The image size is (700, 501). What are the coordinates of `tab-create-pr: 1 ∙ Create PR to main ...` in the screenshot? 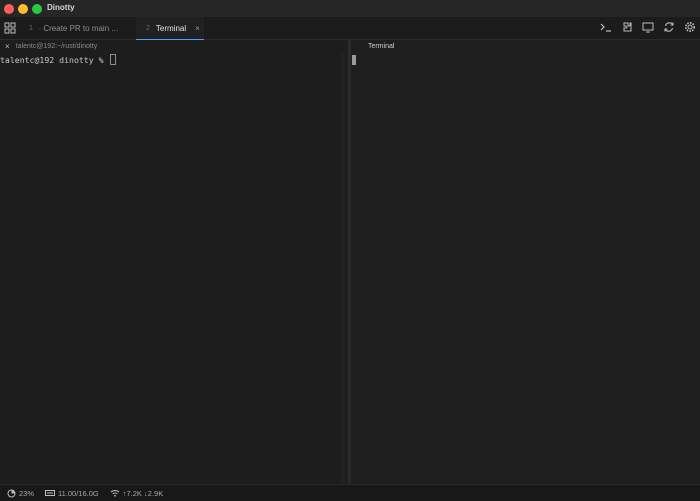 It's located at (77, 28).